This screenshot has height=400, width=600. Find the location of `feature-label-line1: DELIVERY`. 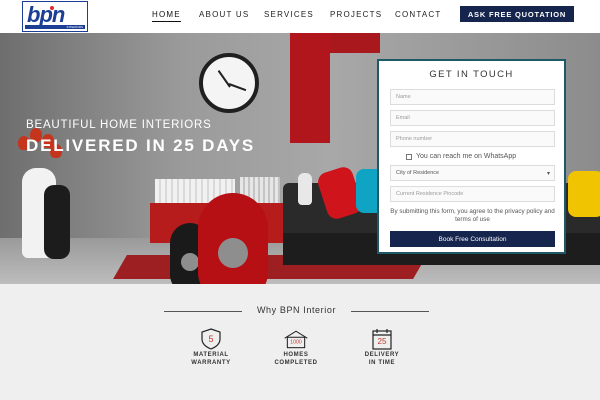

feature-label-line1: DELIVERY is located at coordinates (382, 355).